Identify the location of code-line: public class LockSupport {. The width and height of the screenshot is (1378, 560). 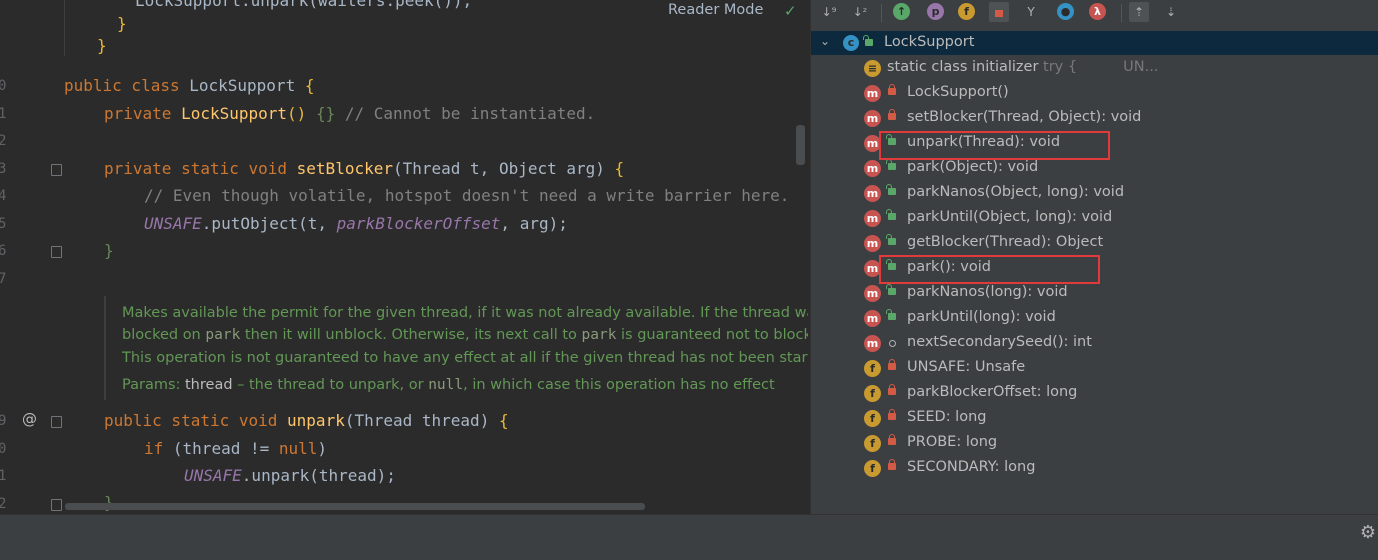
(189, 85).